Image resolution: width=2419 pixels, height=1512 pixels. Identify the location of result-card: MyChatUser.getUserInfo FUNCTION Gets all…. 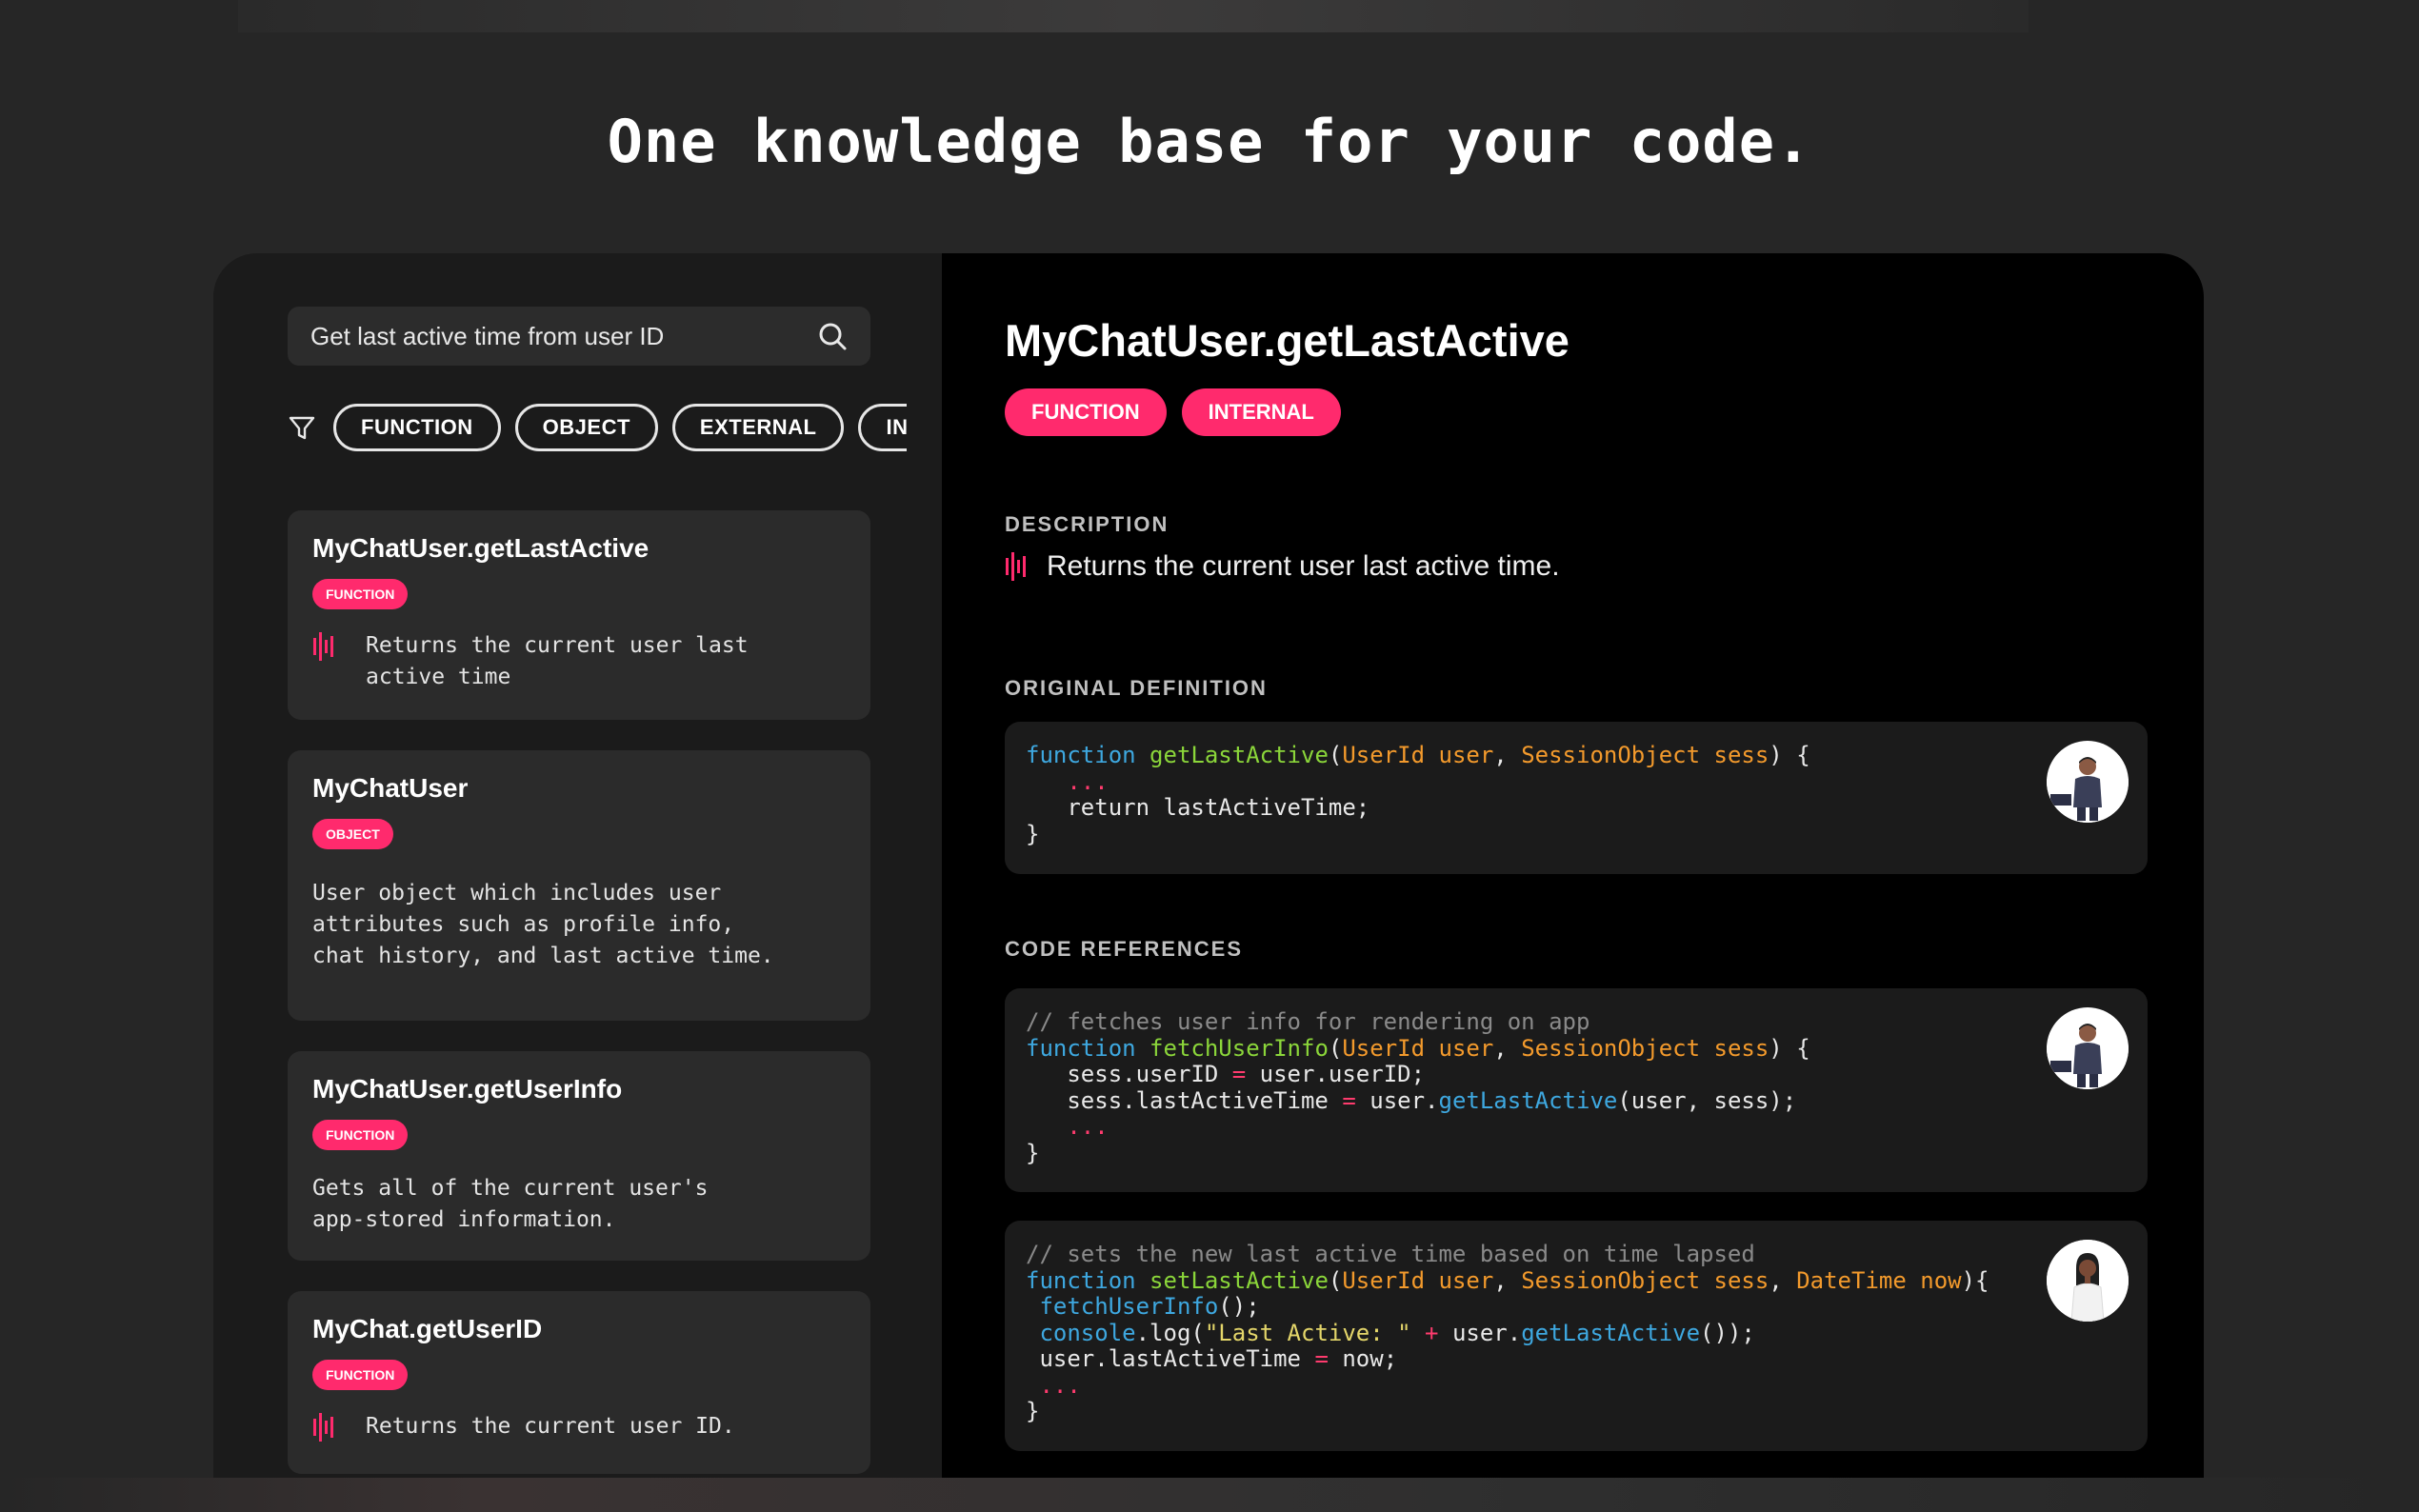
(579, 1156).